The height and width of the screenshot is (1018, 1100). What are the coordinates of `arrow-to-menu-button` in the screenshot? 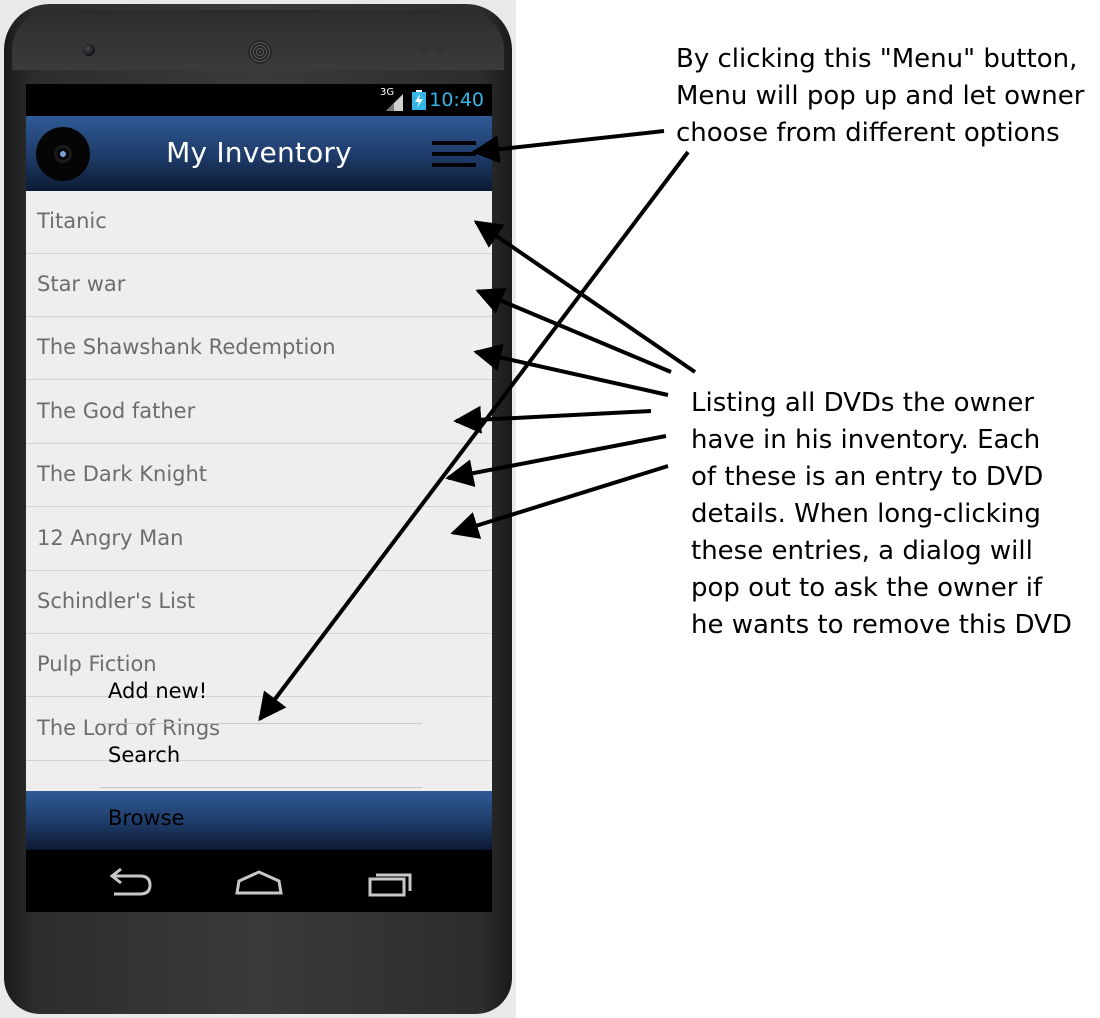 It's located at (568, 146).